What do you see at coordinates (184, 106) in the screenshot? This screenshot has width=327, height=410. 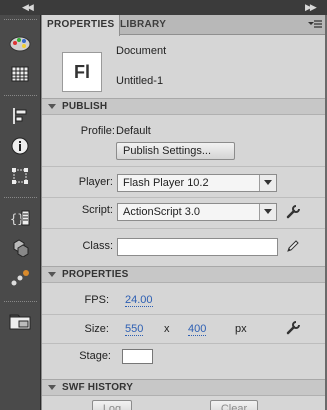 I see `section-publish-header: PUBLISH` at bounding box center [184, 106].